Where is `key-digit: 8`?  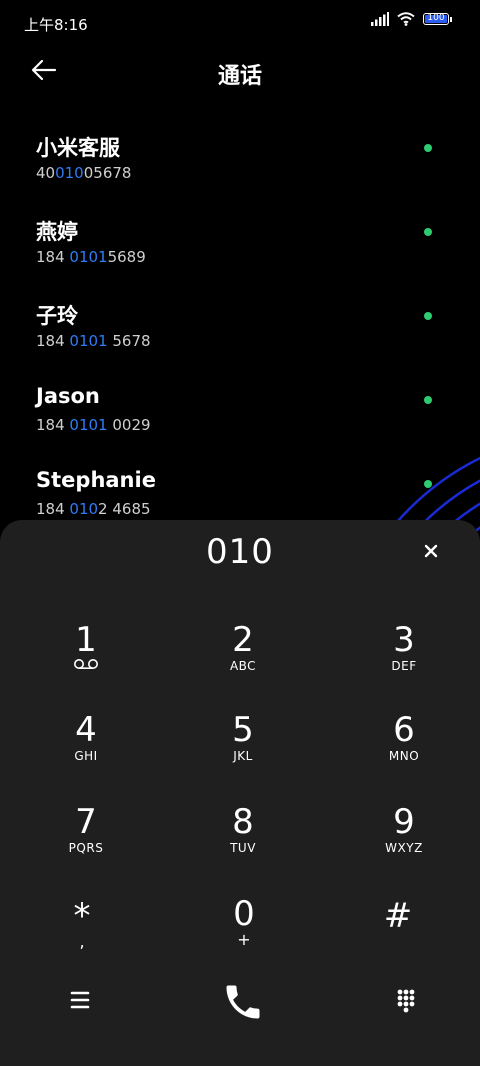
key-digit: 8 is located at coordinates (243, 822).